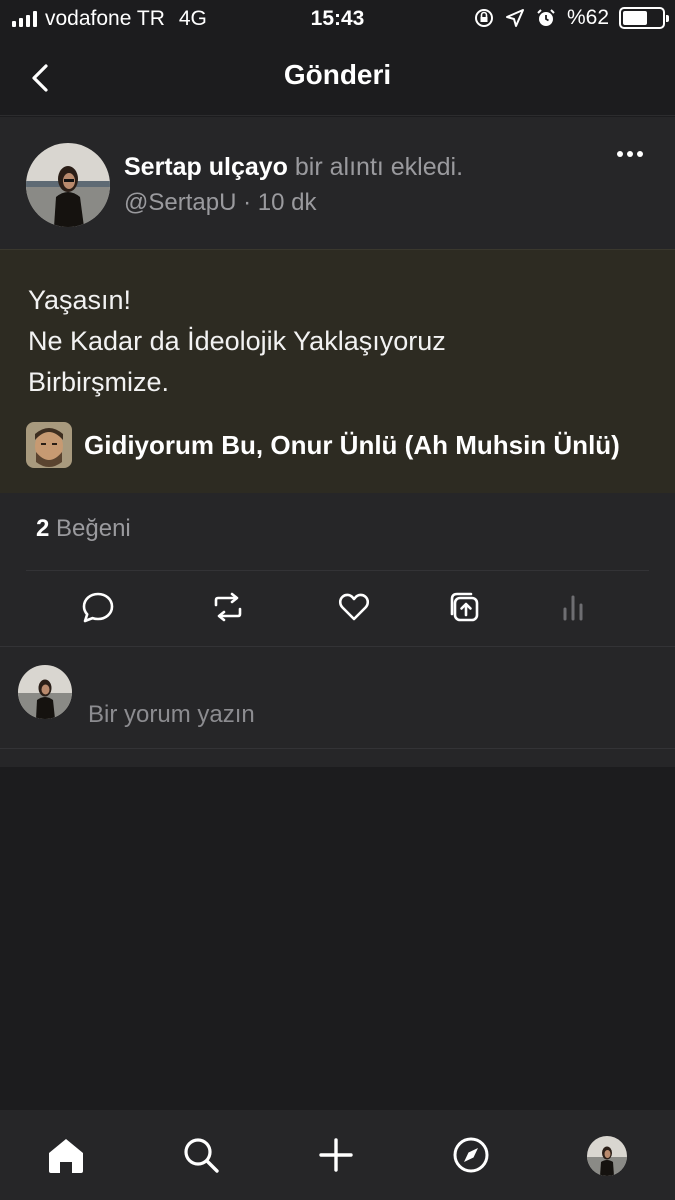  I want to click on comment-icon, so click(98, 607).